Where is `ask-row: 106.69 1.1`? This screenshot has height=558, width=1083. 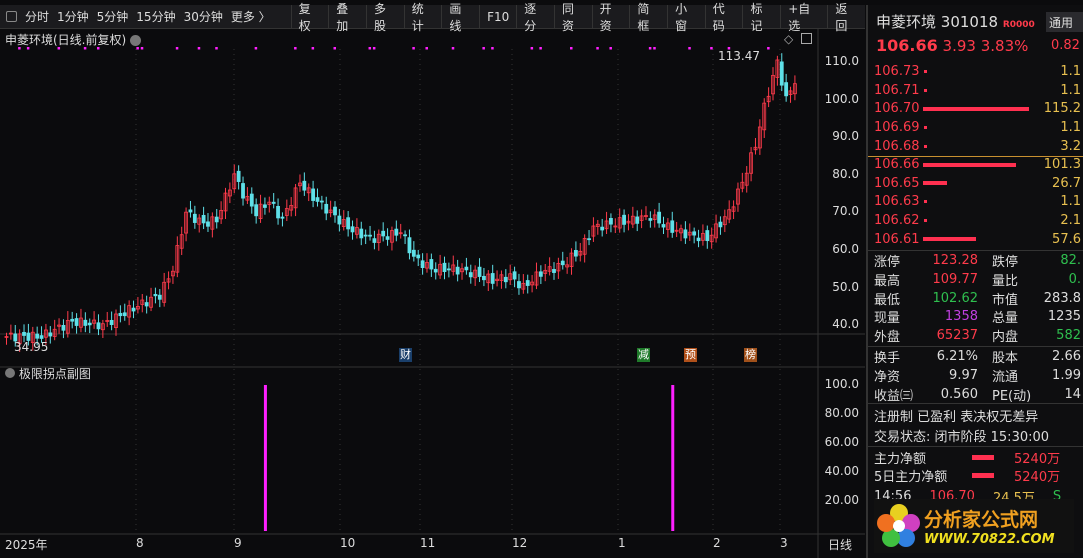
ask-row: 106.69 1.1 is located at coordinates (978, 127).